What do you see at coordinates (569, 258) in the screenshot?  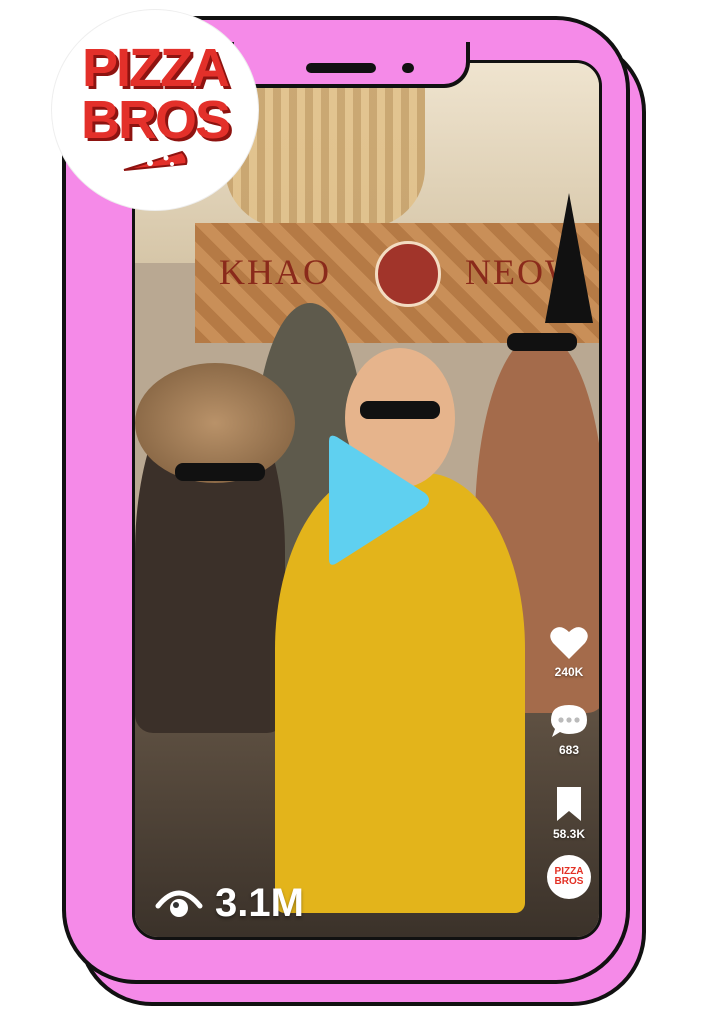 I see `spiked-hair` at bounding box center [569, 258].